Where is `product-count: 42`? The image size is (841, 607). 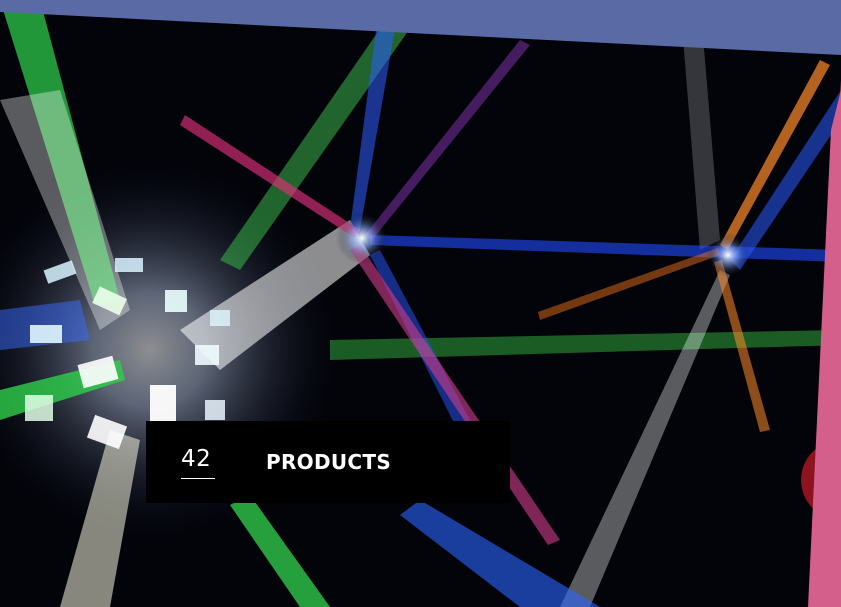
product-count: 42 is located at coordinates (196, 459).